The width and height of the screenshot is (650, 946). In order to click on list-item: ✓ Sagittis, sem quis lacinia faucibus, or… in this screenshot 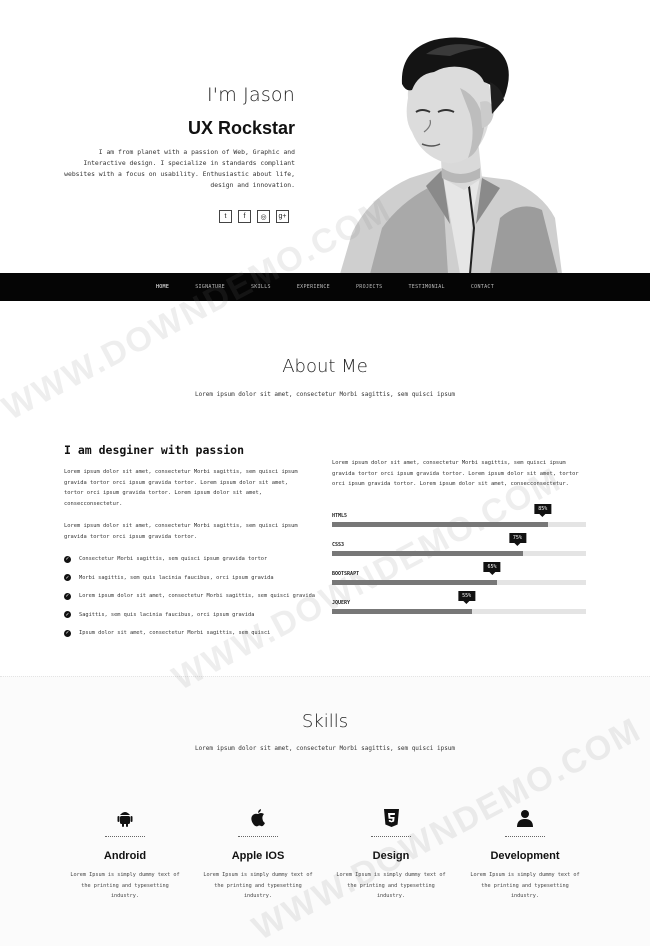, I will do `click(194, 615)`.